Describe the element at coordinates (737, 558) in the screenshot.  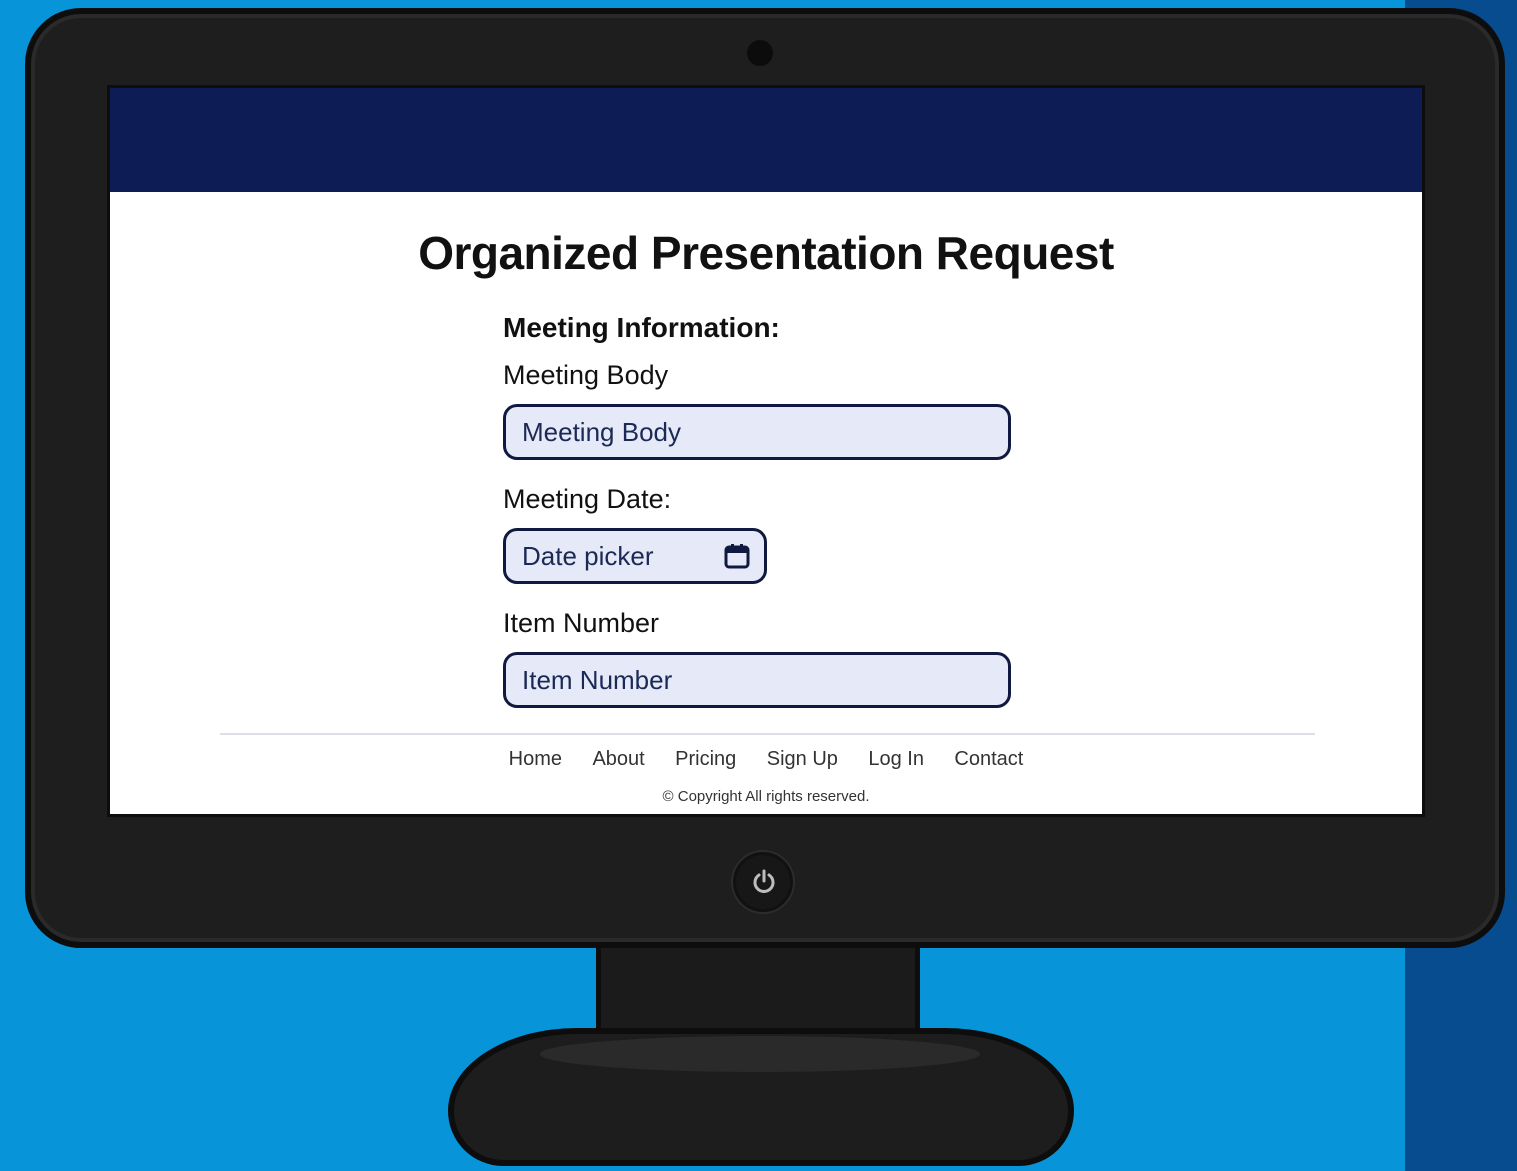
I see `calendar-icon` at that location.